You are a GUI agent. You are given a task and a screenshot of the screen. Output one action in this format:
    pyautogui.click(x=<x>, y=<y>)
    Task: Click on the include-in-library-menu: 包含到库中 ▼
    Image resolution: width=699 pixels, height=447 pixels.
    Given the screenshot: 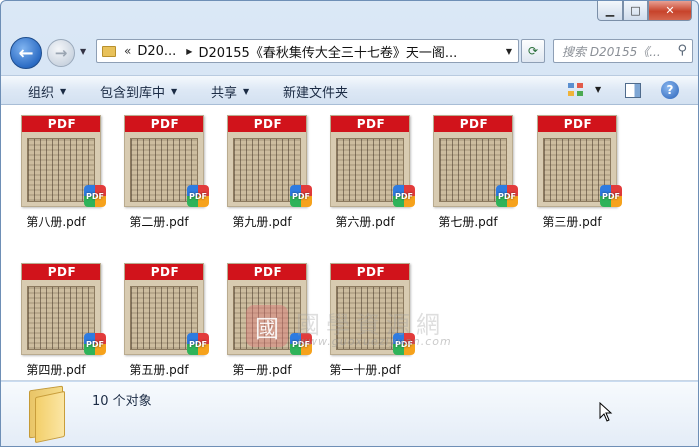 What is the action you would take?
    pyautogui.click(x=138, y=91)
    